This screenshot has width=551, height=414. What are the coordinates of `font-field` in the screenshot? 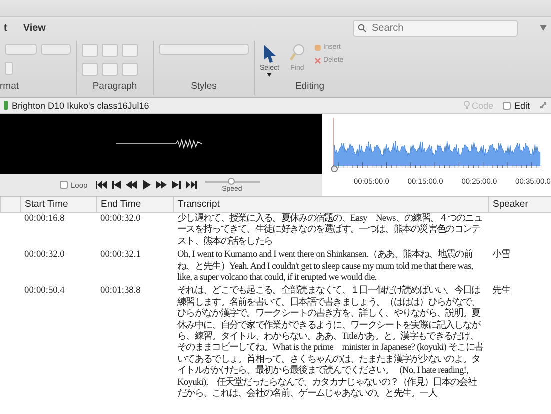 It's located at (21, 49).